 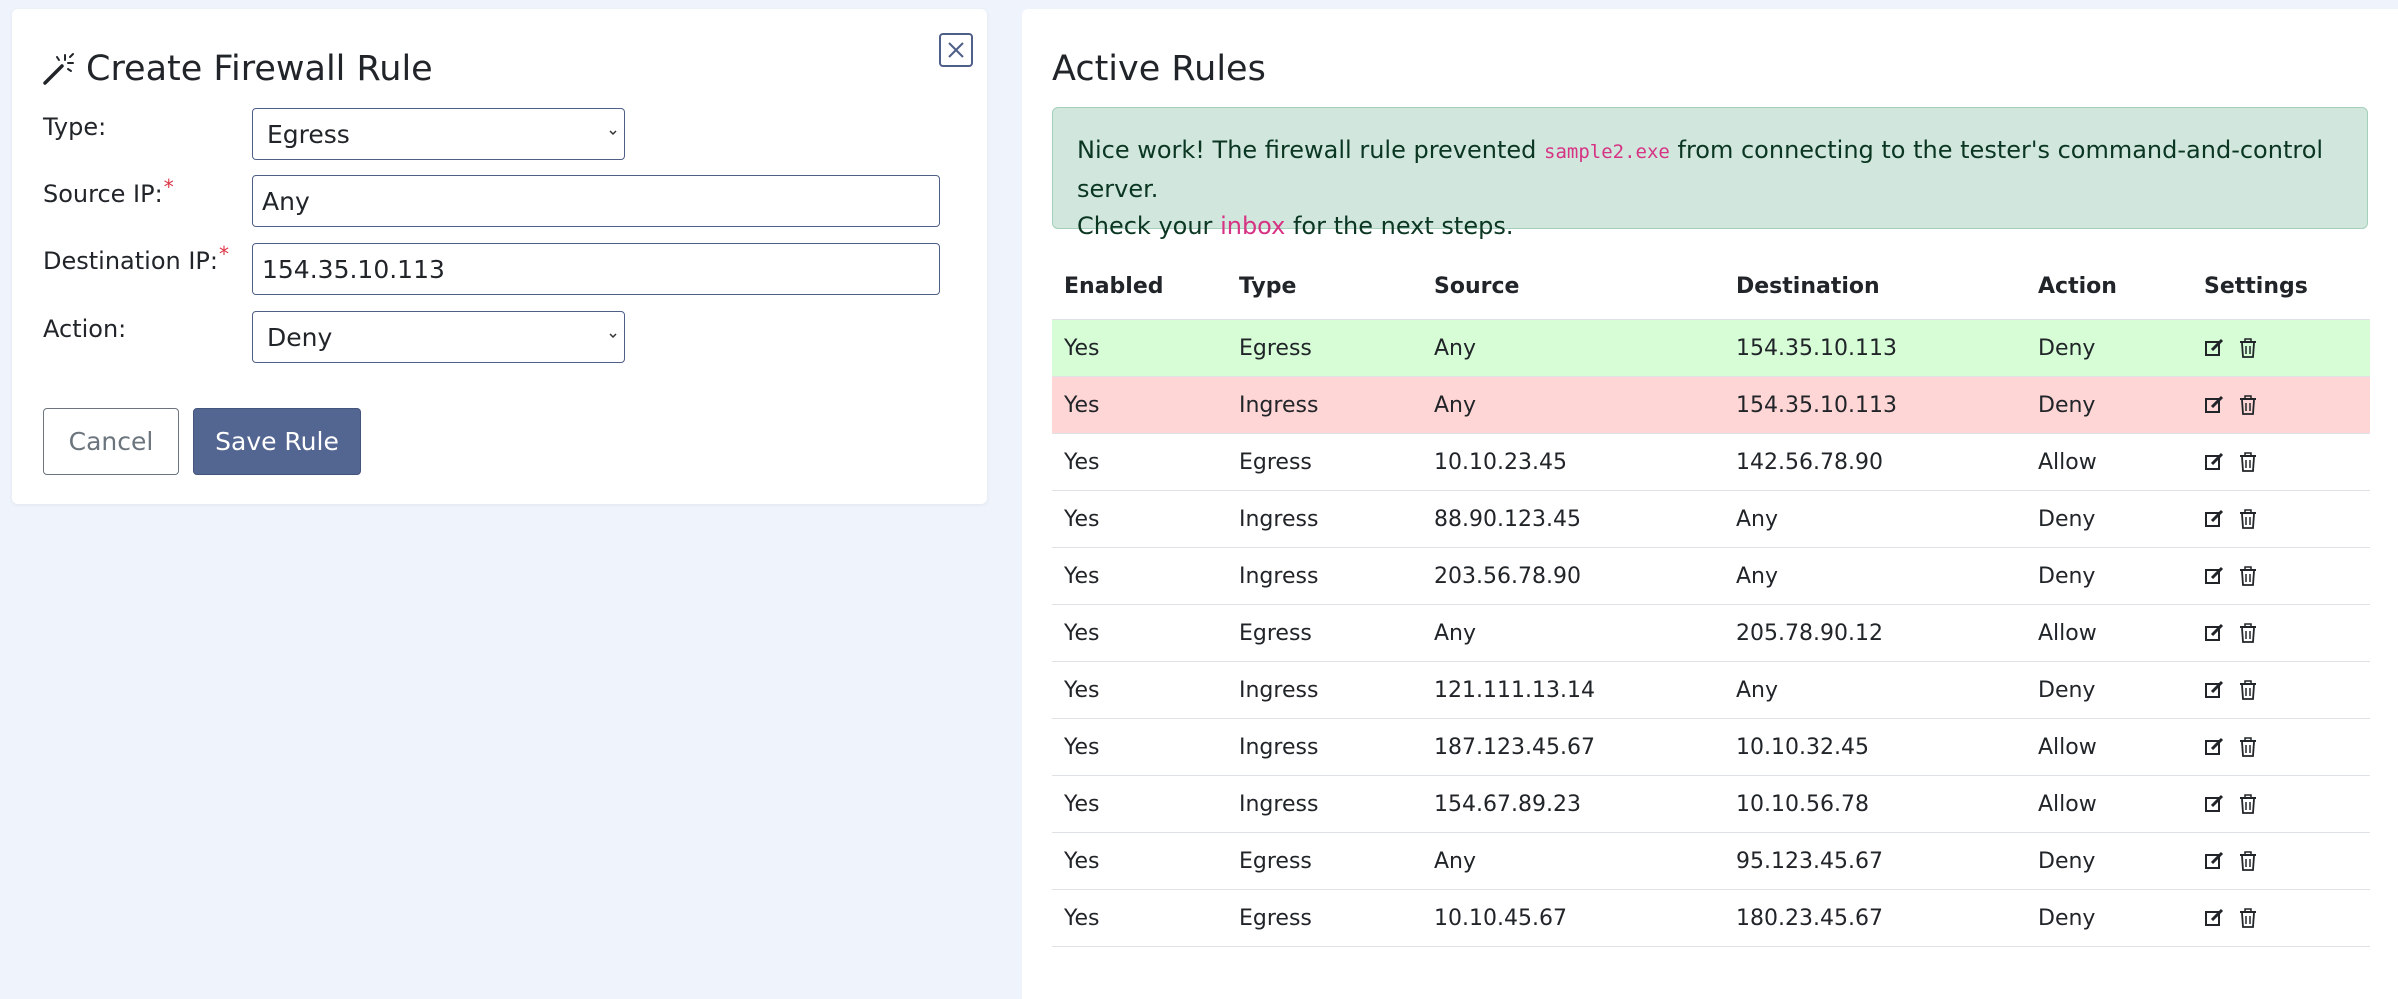 What do you see at coordinates (1875, 462) in the screenshot?
I see `cell-destination: 142.56.78.90` at bounding box center [1875, 462].